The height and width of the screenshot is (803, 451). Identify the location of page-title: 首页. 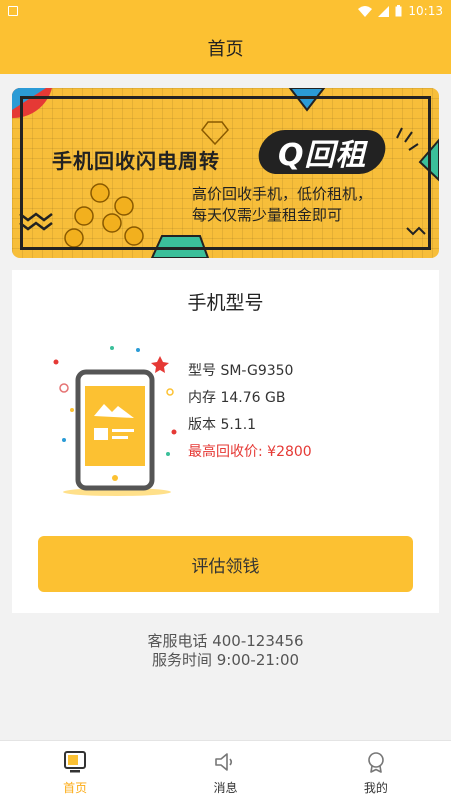
(225, 49).